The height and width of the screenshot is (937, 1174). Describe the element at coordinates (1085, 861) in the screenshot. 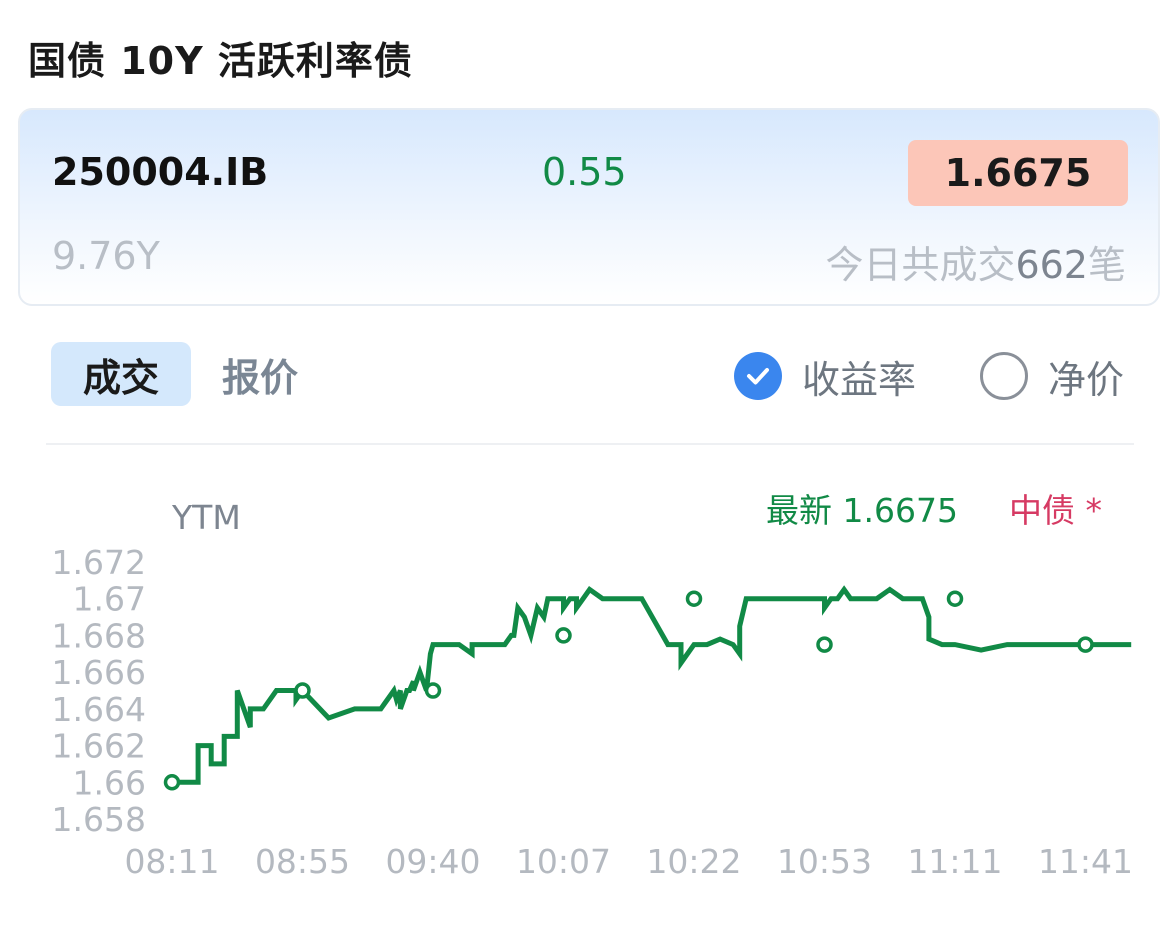

I see `x-tick-label: 11:41` at that location.